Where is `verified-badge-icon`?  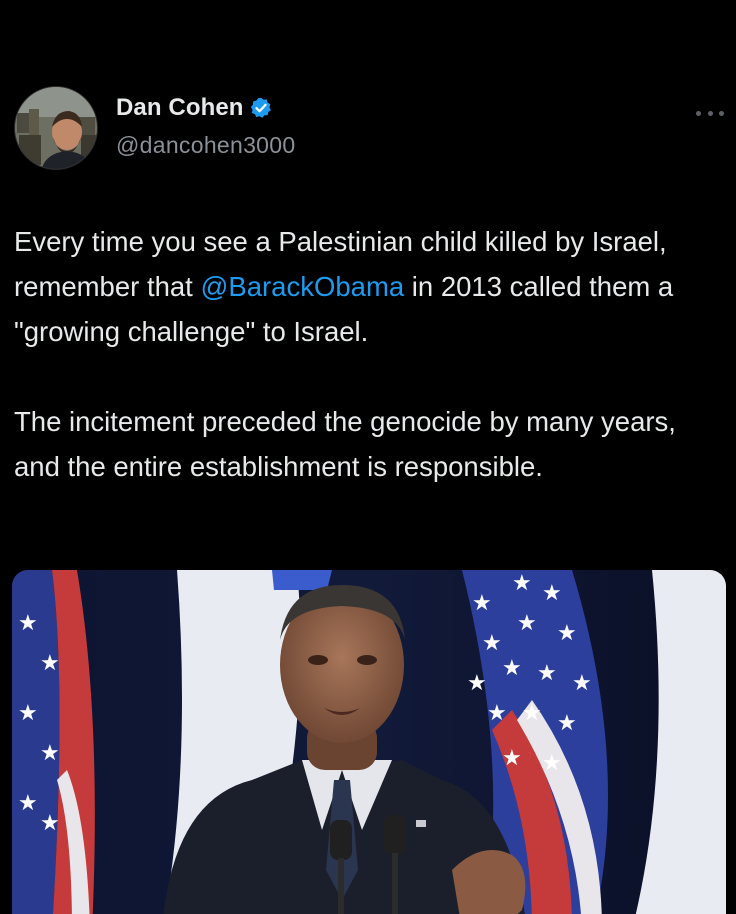
verified-badge-icon is located at coordinates (261, 108).